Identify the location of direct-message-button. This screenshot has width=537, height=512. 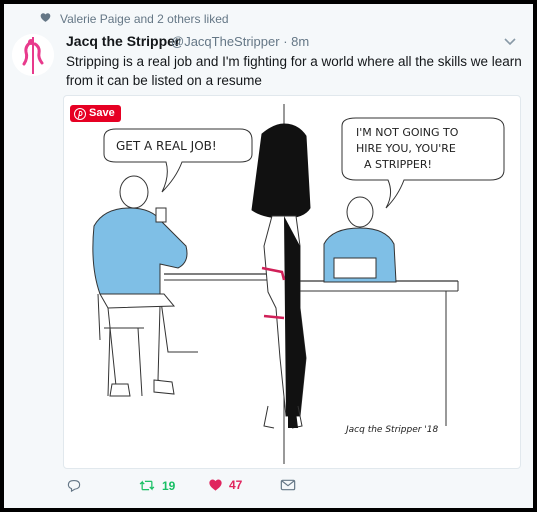
(288, 485).